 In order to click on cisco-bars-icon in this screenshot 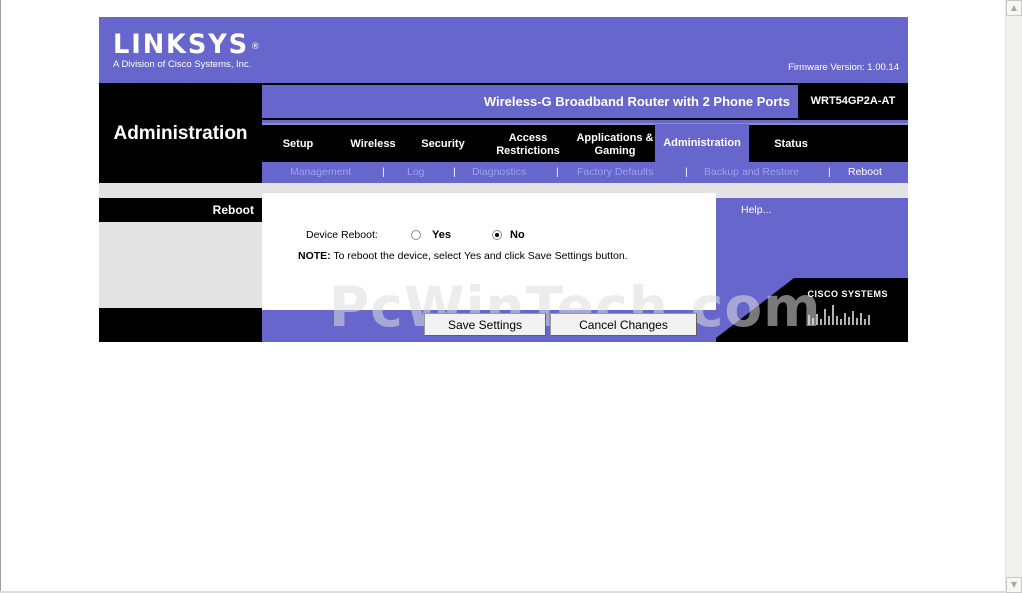, I will do `click(839, 315)`.